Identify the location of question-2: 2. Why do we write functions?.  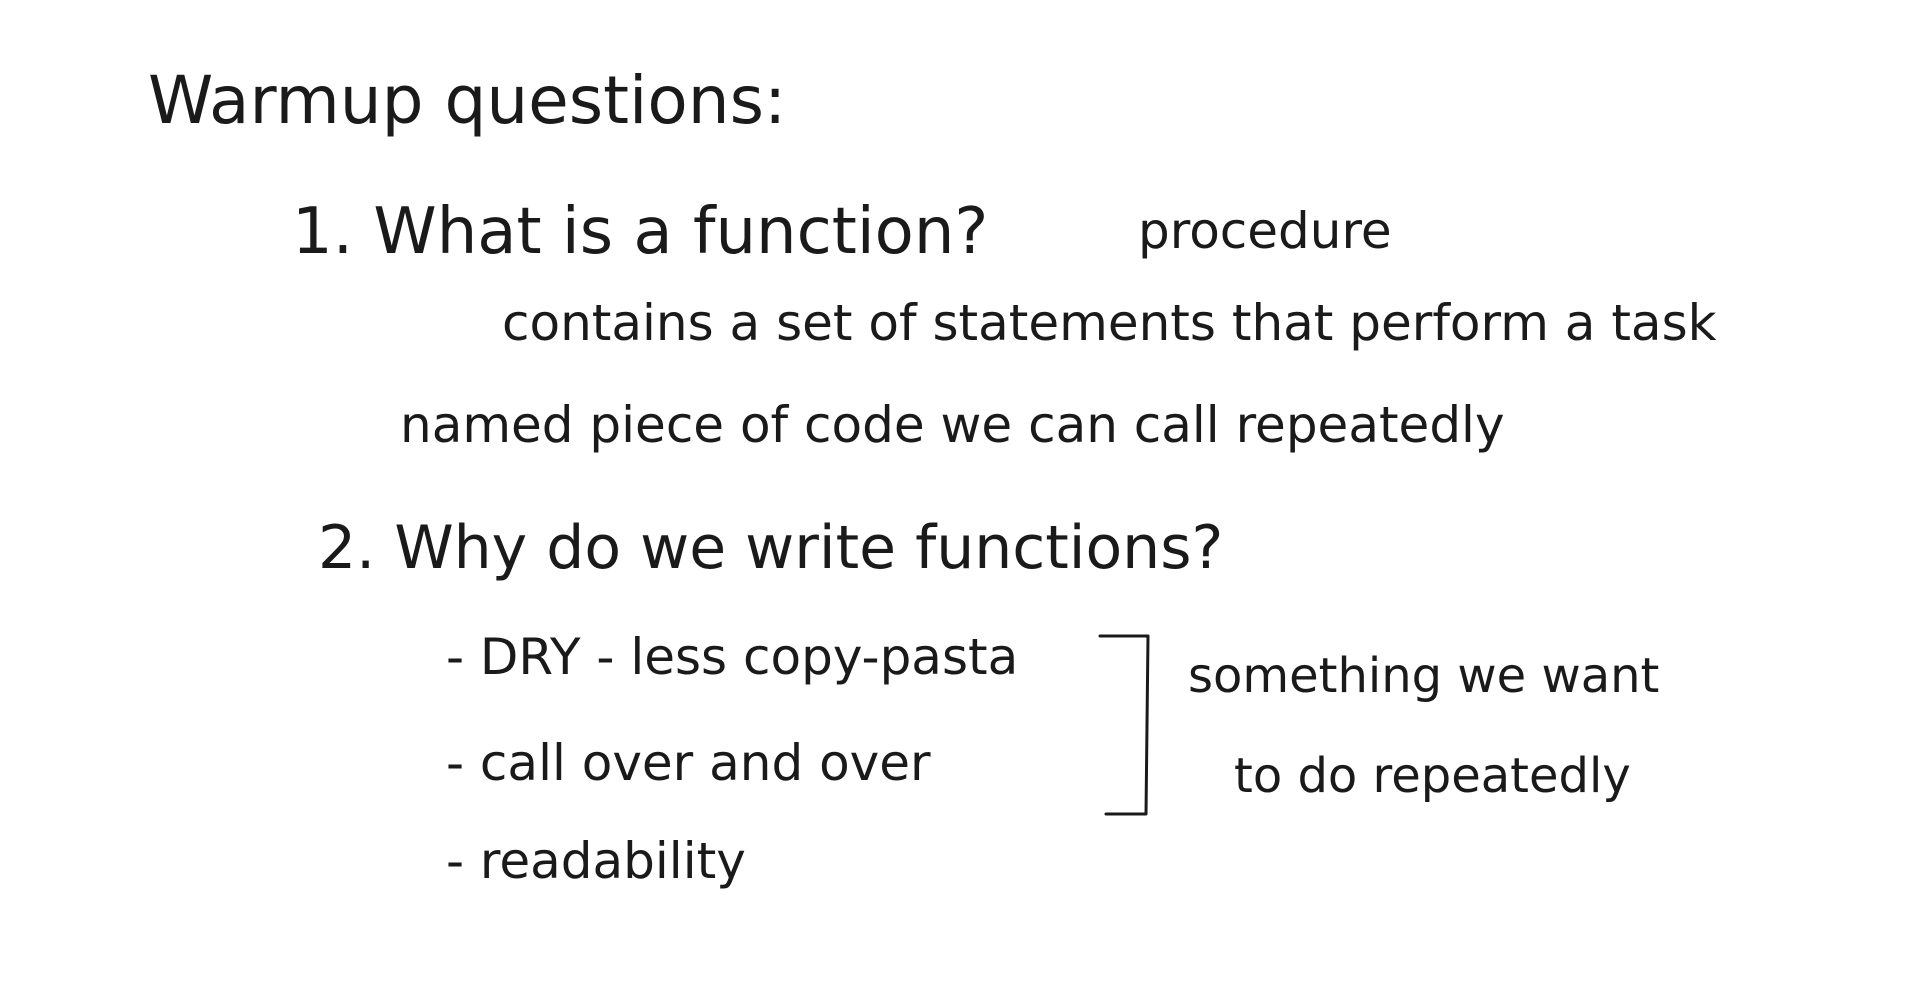
(771, 548).